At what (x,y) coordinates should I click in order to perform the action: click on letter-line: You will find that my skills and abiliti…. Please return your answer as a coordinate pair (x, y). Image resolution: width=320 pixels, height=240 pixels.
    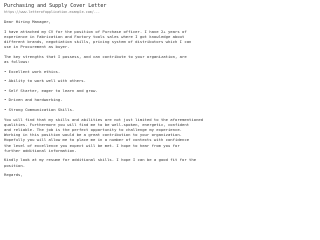
    Looking at the image, I should click on (104, 119).